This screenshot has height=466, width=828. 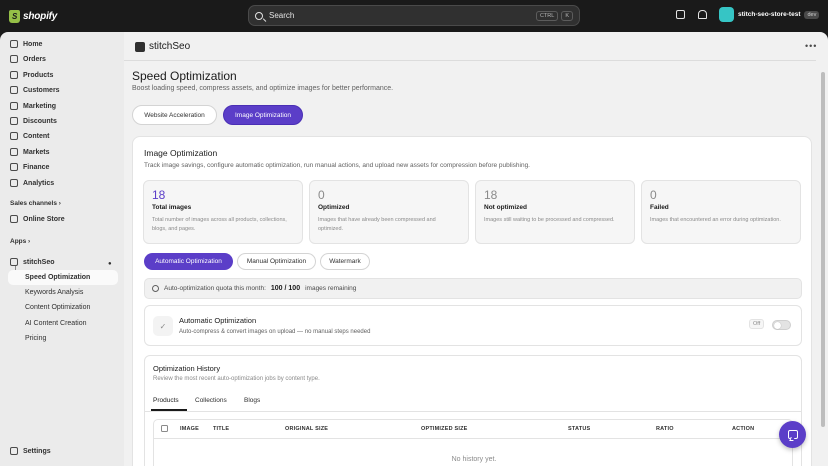 What do you see at coordinates (14, 121) in the screenshot?
I see `discounts-icon` at bounding box center [14, 121].